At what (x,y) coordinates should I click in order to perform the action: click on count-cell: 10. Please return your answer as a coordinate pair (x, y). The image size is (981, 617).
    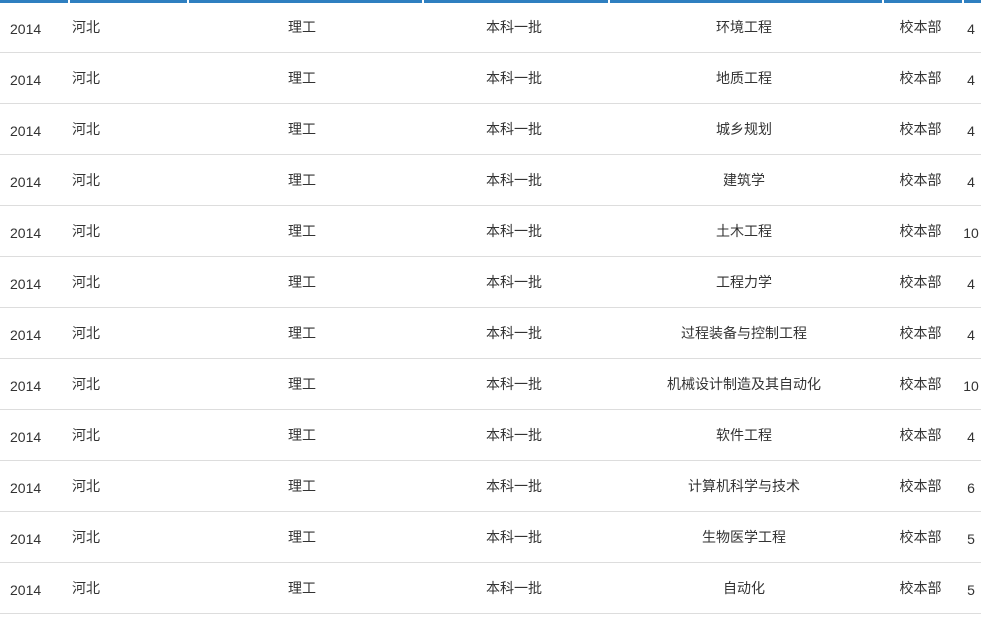
    Looking at the image, I should click on (971, 384).